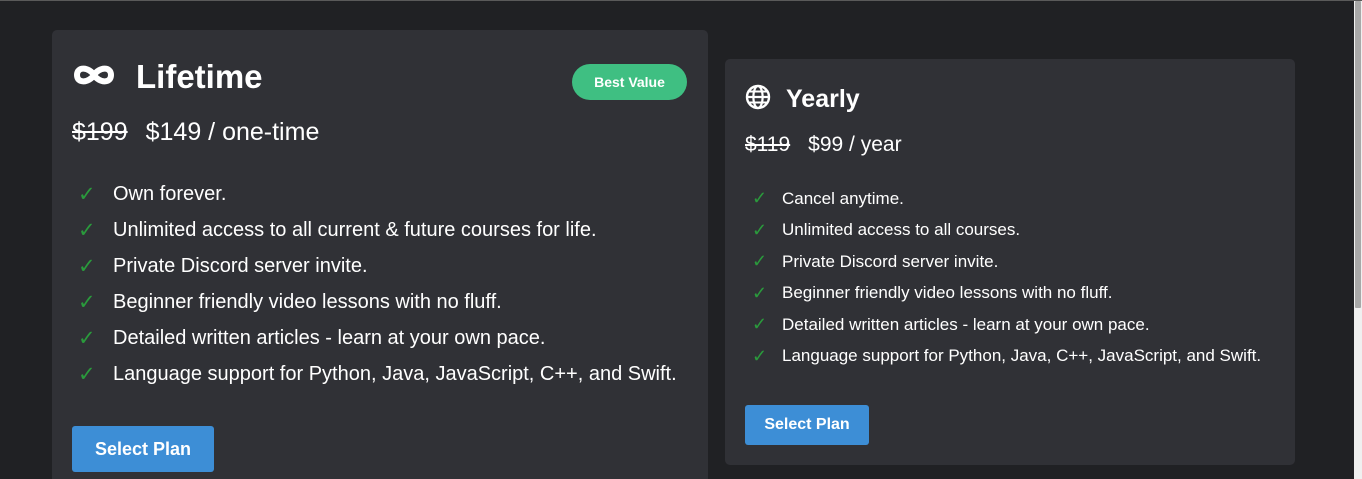 This screenshot has height=479, width=1362. I want to click on plan-title: Yearly, so click(823, 99).